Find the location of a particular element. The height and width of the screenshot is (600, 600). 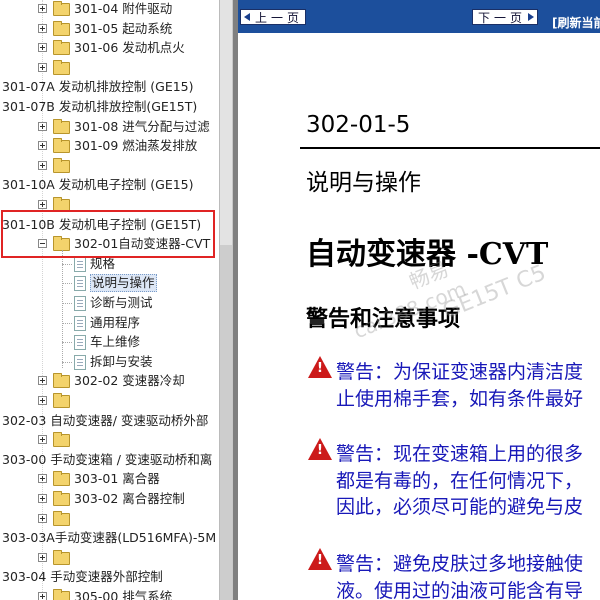

tree-folder-item: 305-00 排气系统 is located at coordinates (109, 593).